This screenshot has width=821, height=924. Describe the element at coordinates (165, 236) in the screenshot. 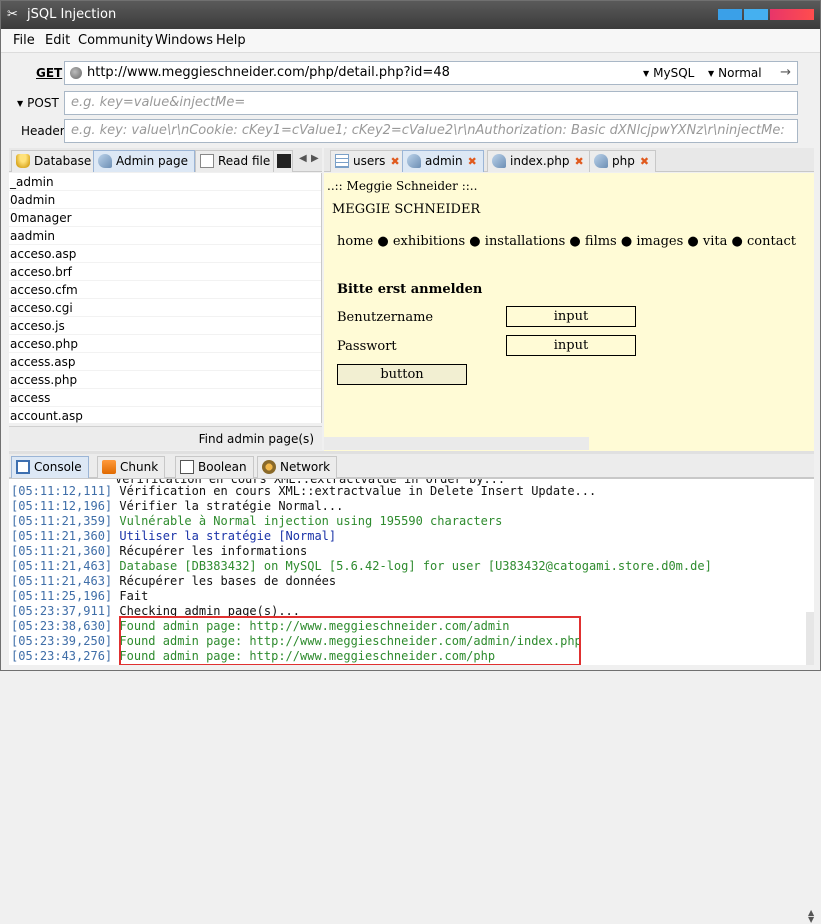

I see `list-item: aadmin` at that location.